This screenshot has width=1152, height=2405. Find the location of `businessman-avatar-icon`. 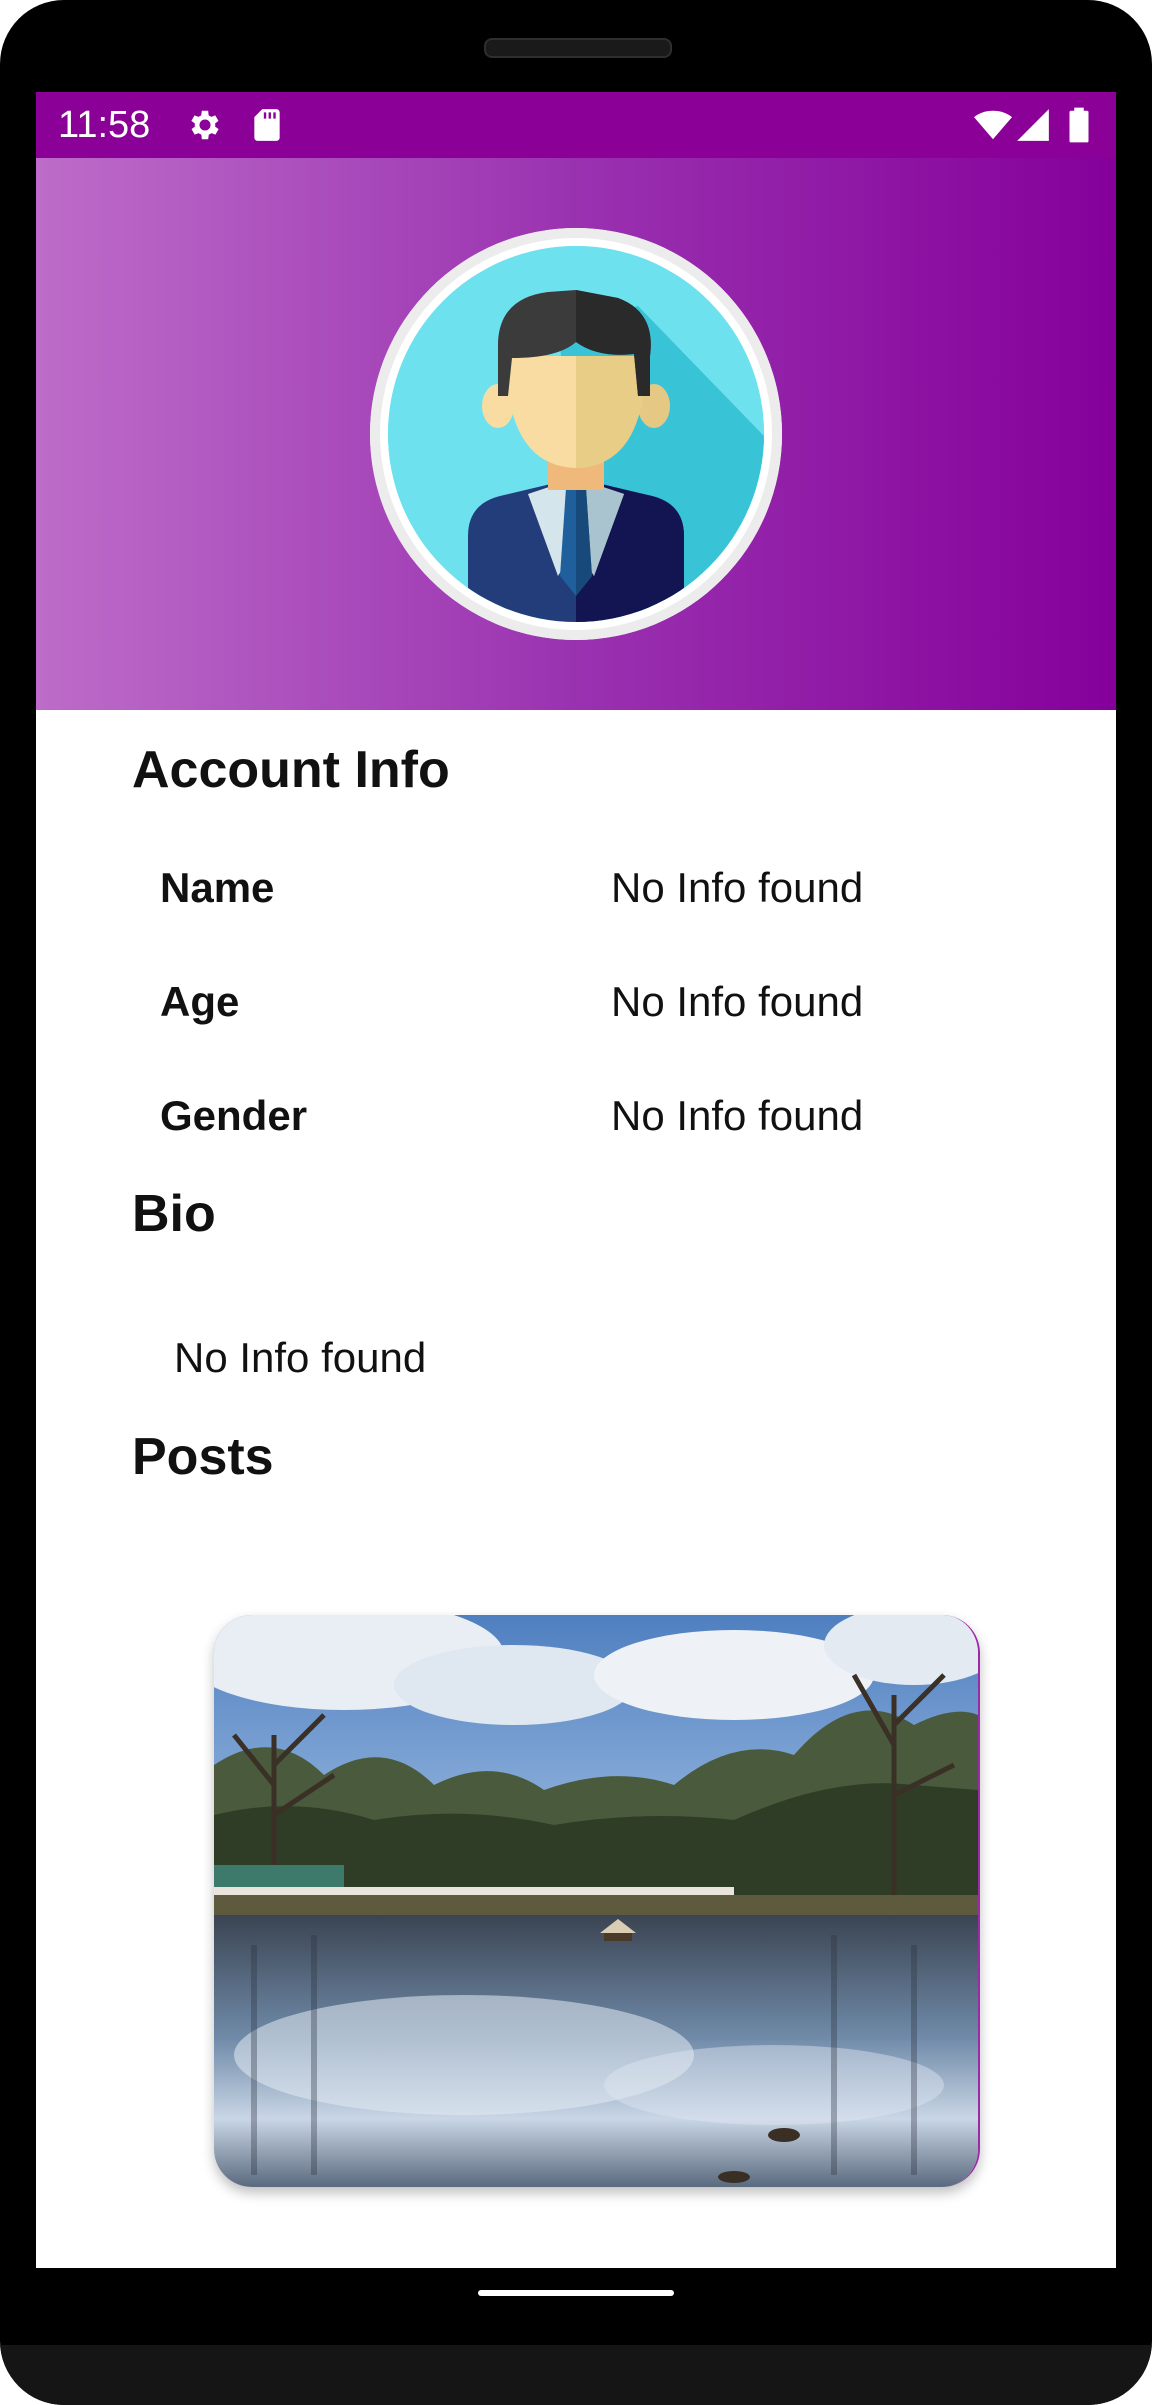

businessman-avatar-icon is located at coordinates (576, 434).